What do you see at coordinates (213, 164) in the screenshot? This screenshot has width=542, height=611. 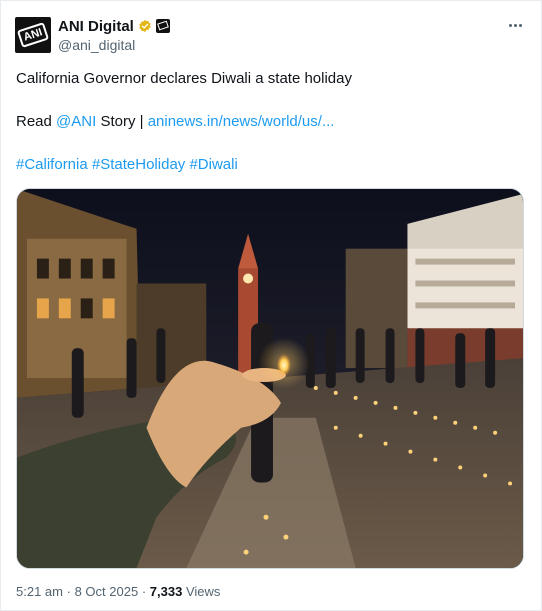 I see `hashtag-diwali: #Diwali` at bounding box center [213, 164].